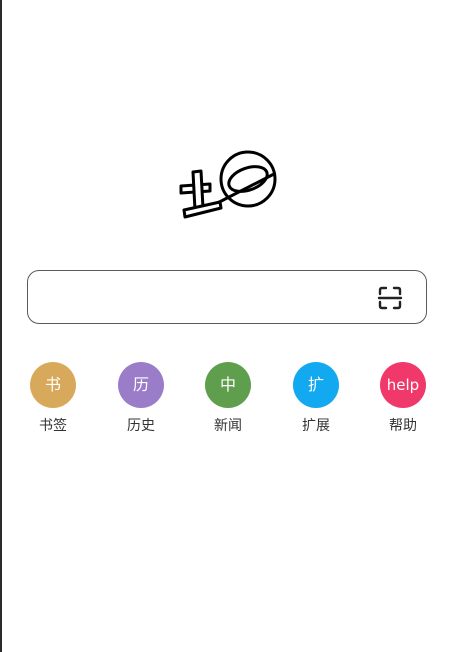  I want to click on shortcut-label-help: 帮助, so click(403, 426).